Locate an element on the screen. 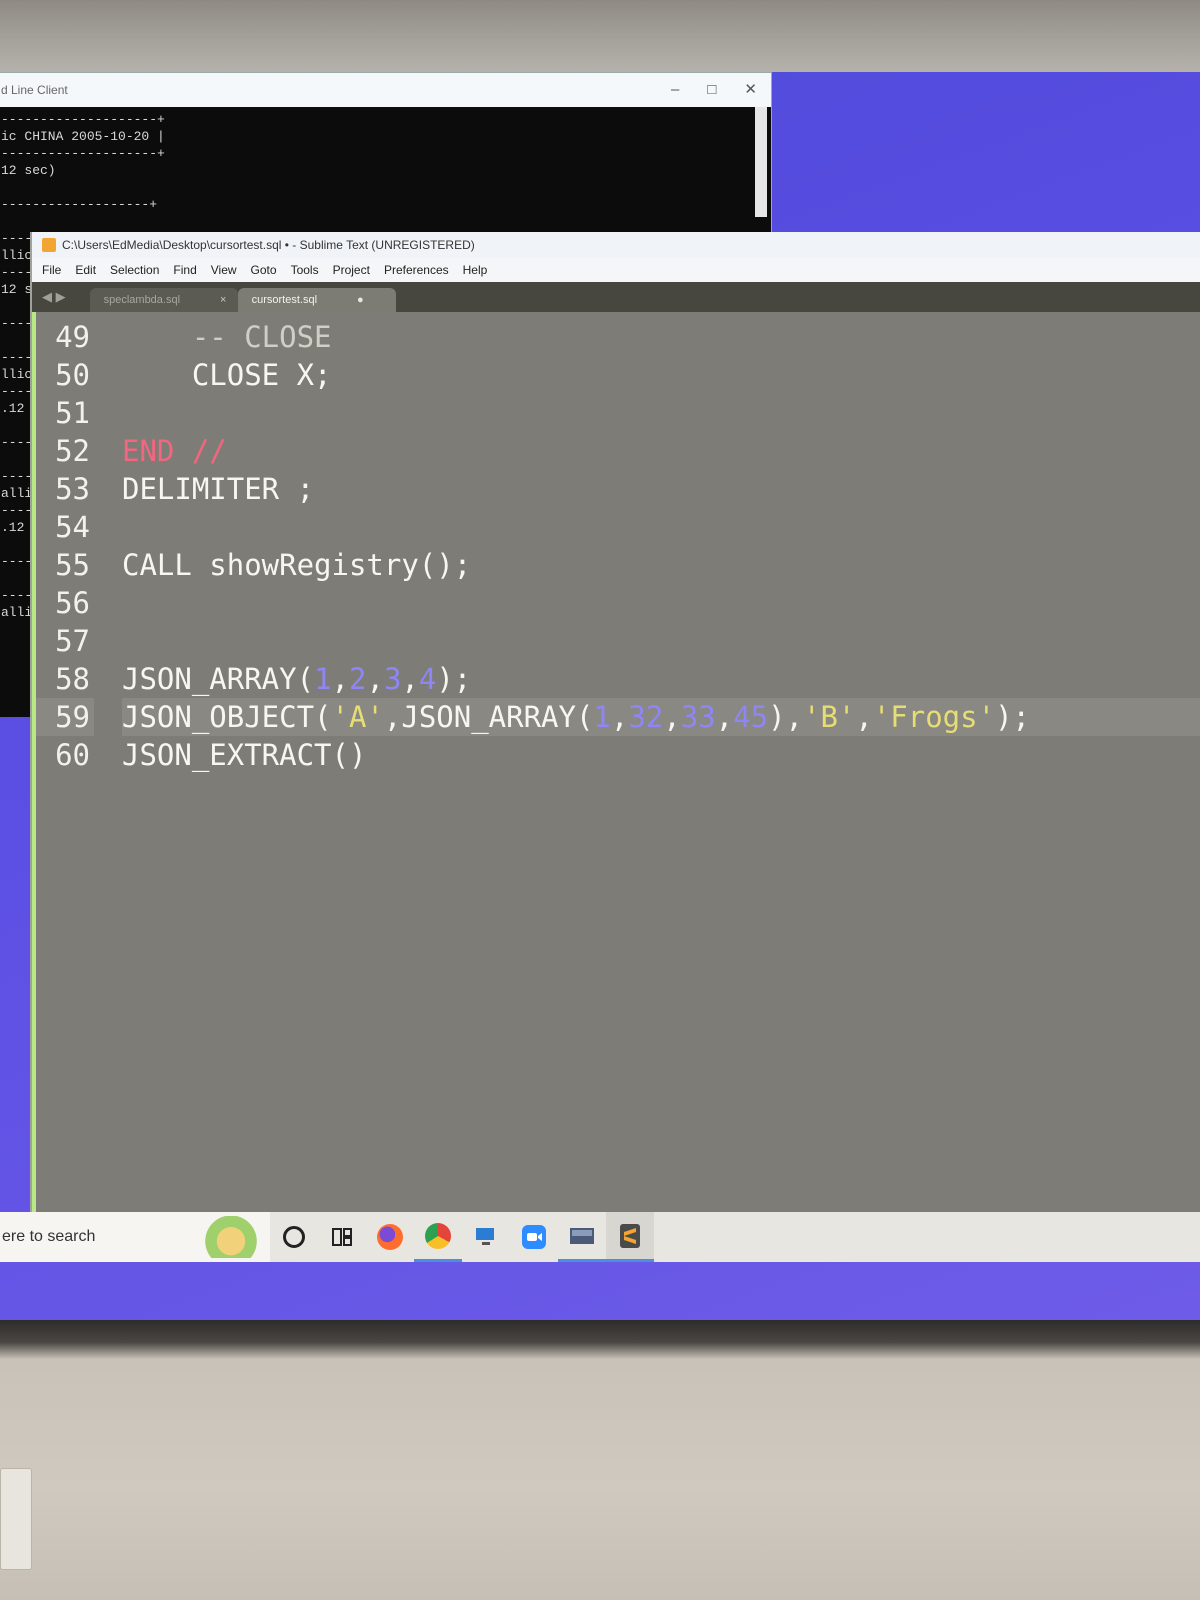 The width and height of the screenshot is (1200, 1600). tab-label: cursortest.sql is located at coordinates (284, 300).